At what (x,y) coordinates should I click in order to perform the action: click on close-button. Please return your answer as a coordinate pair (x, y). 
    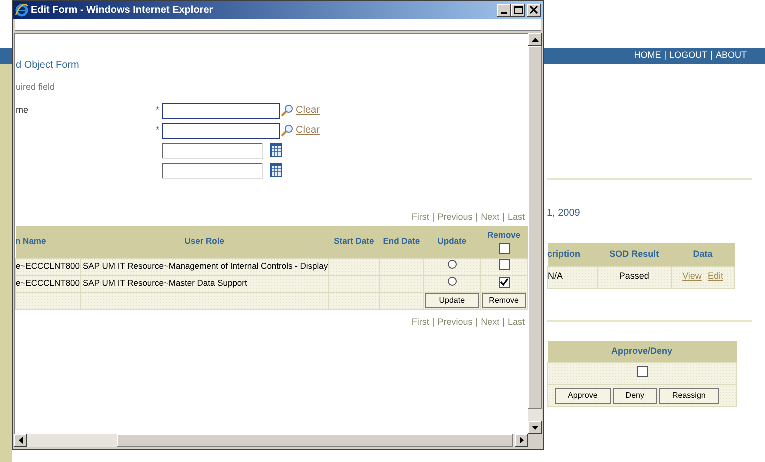
    Looking at the image, I should click on (534, 10).